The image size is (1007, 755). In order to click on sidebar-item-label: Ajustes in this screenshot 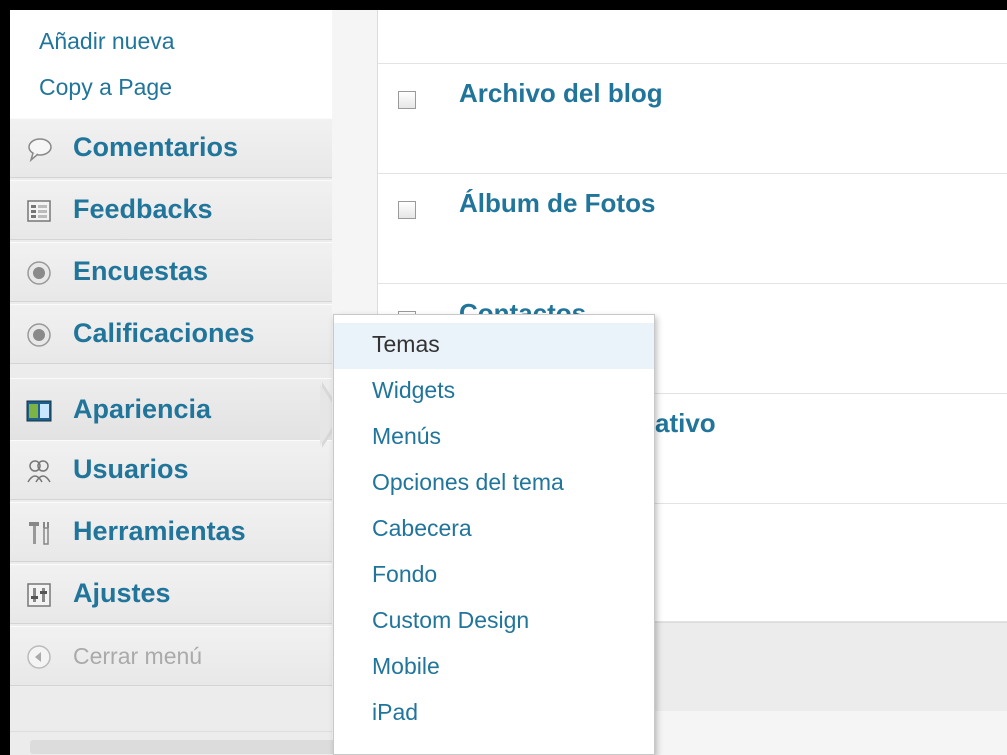, I will do `click(122, 593)`.